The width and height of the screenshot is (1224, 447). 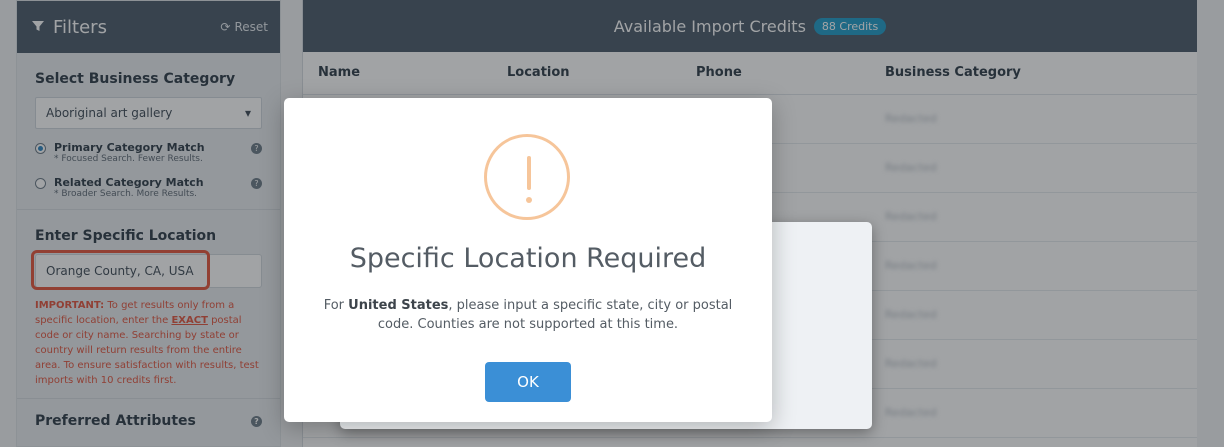 What do you see at coordinates (398, 305) in the screenshot?
I see `modal-country: United States` at bounding box center [398, 305].